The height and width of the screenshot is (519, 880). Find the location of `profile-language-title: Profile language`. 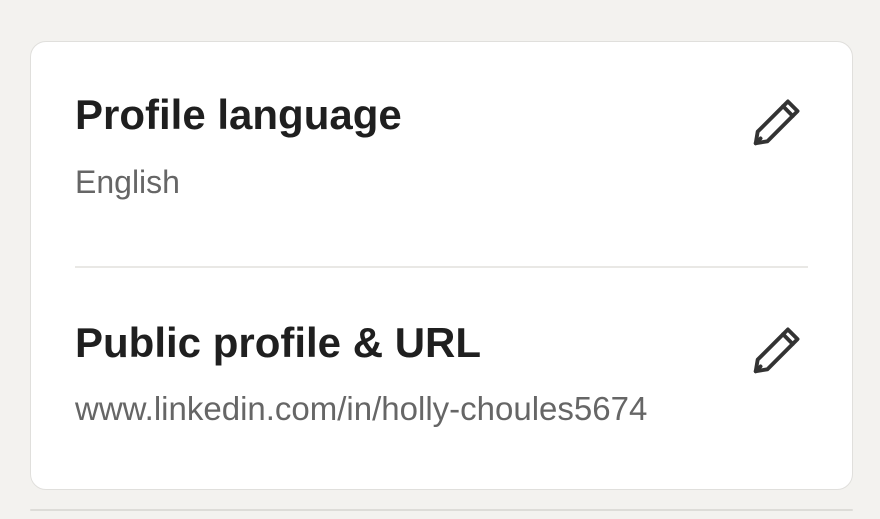

profile-language-title: Profile language is located at coordinates (238, 114).